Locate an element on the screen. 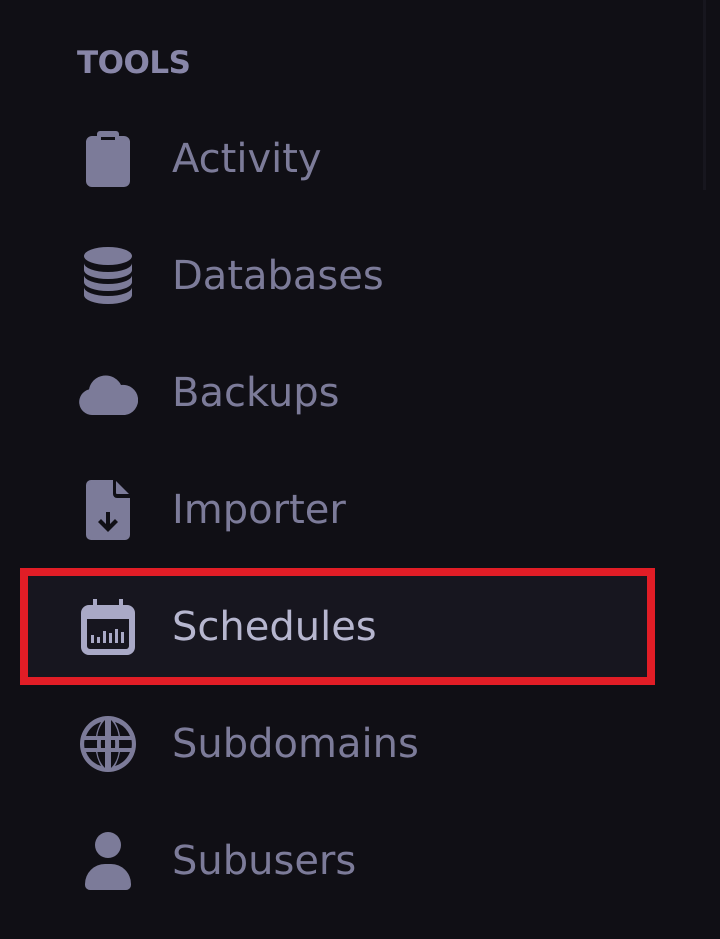 Image resolution: width=720 pixels, height=939 pixels. sidebar-item: Backups is located at coordinates (337, 392).